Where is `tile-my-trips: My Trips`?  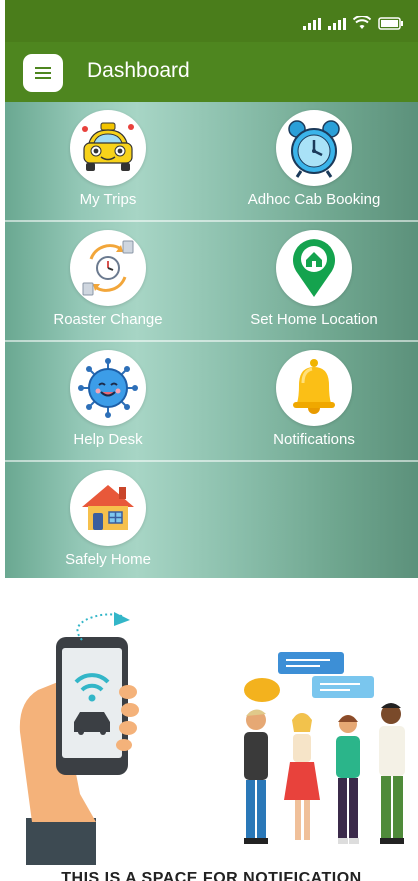 tile-my-trips: My Trips is located at coordinates (108, 161).